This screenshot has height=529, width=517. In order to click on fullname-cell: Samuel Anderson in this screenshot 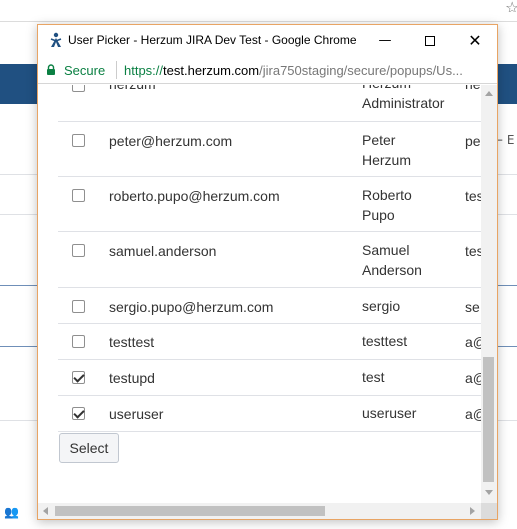, I will do `click(392, 260)`.